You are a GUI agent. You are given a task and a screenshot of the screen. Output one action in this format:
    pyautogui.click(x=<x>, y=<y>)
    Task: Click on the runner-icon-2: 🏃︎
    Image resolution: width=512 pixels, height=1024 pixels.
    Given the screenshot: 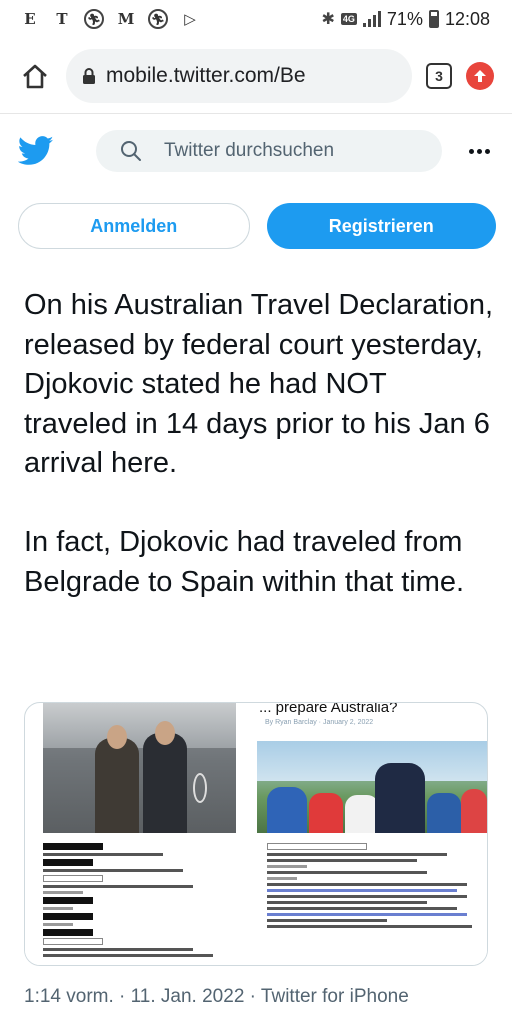 What is the action you would take?
    pyautogui.click(x=158, y=19)
    